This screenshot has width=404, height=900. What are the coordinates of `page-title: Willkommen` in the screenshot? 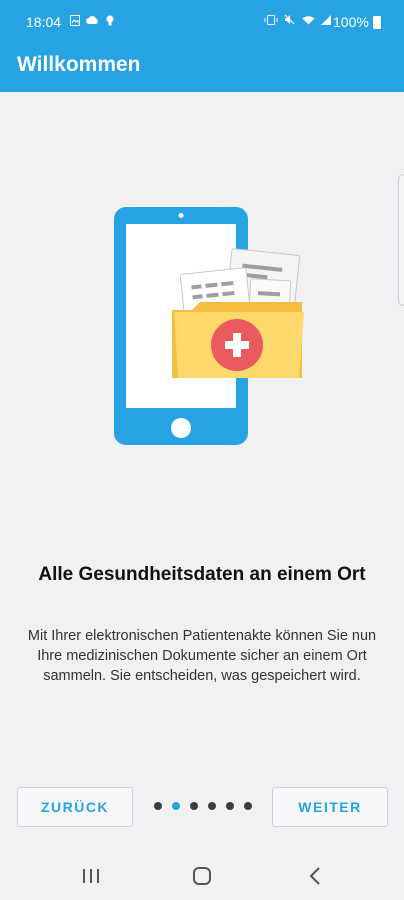 It's located at (79, 64).